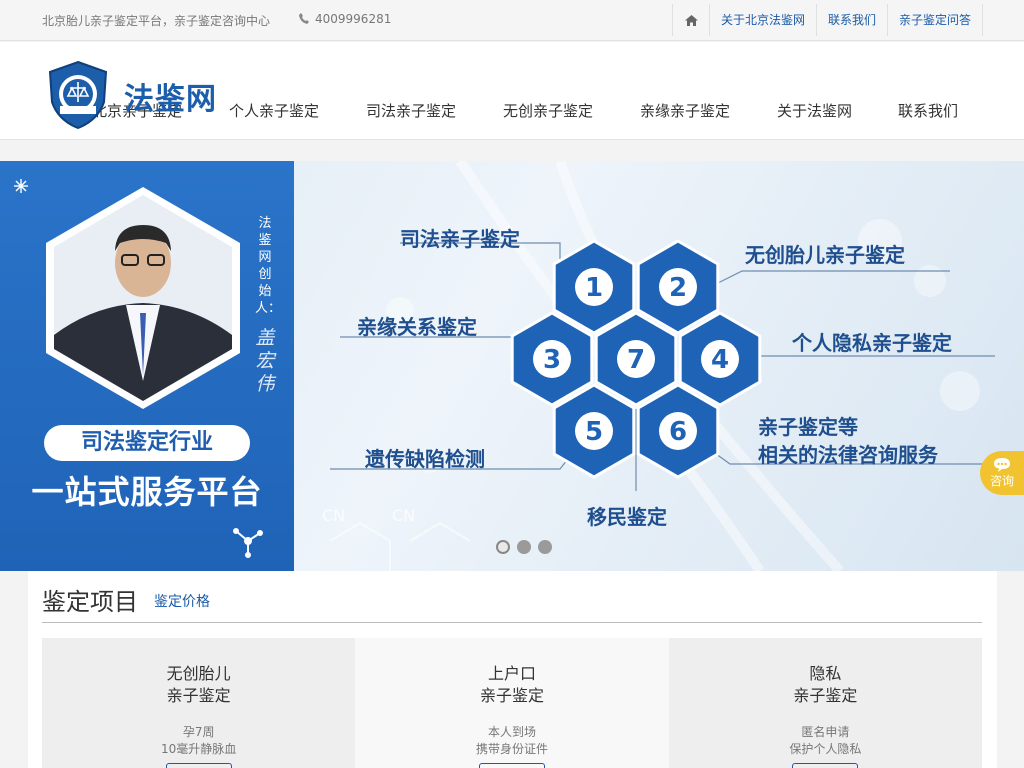 The height and width of the screenshot is (768, 1024). Describe the element at coordinates (511, 749) in the screenshot. I see `card-desc-line2: 携带身份证件` at that location.